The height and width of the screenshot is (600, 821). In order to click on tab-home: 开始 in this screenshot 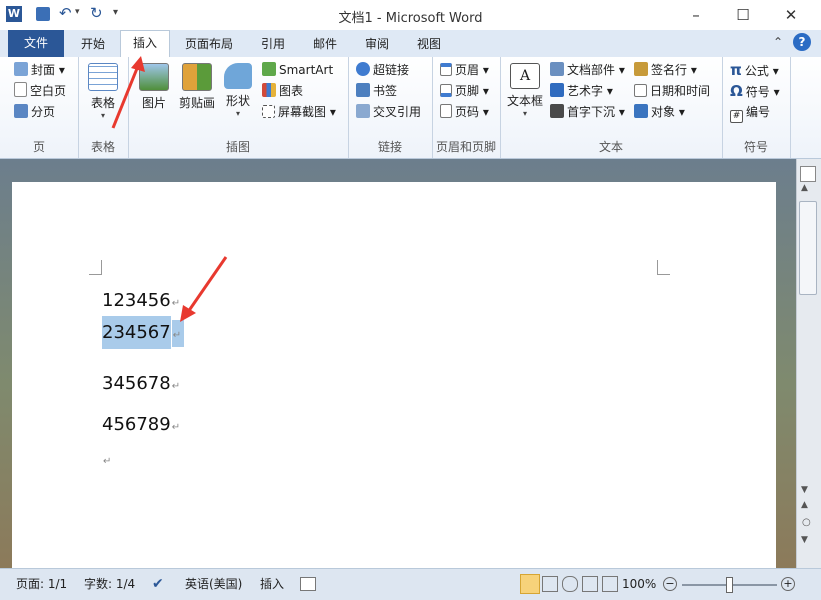, I will do `click(93, 44)`.